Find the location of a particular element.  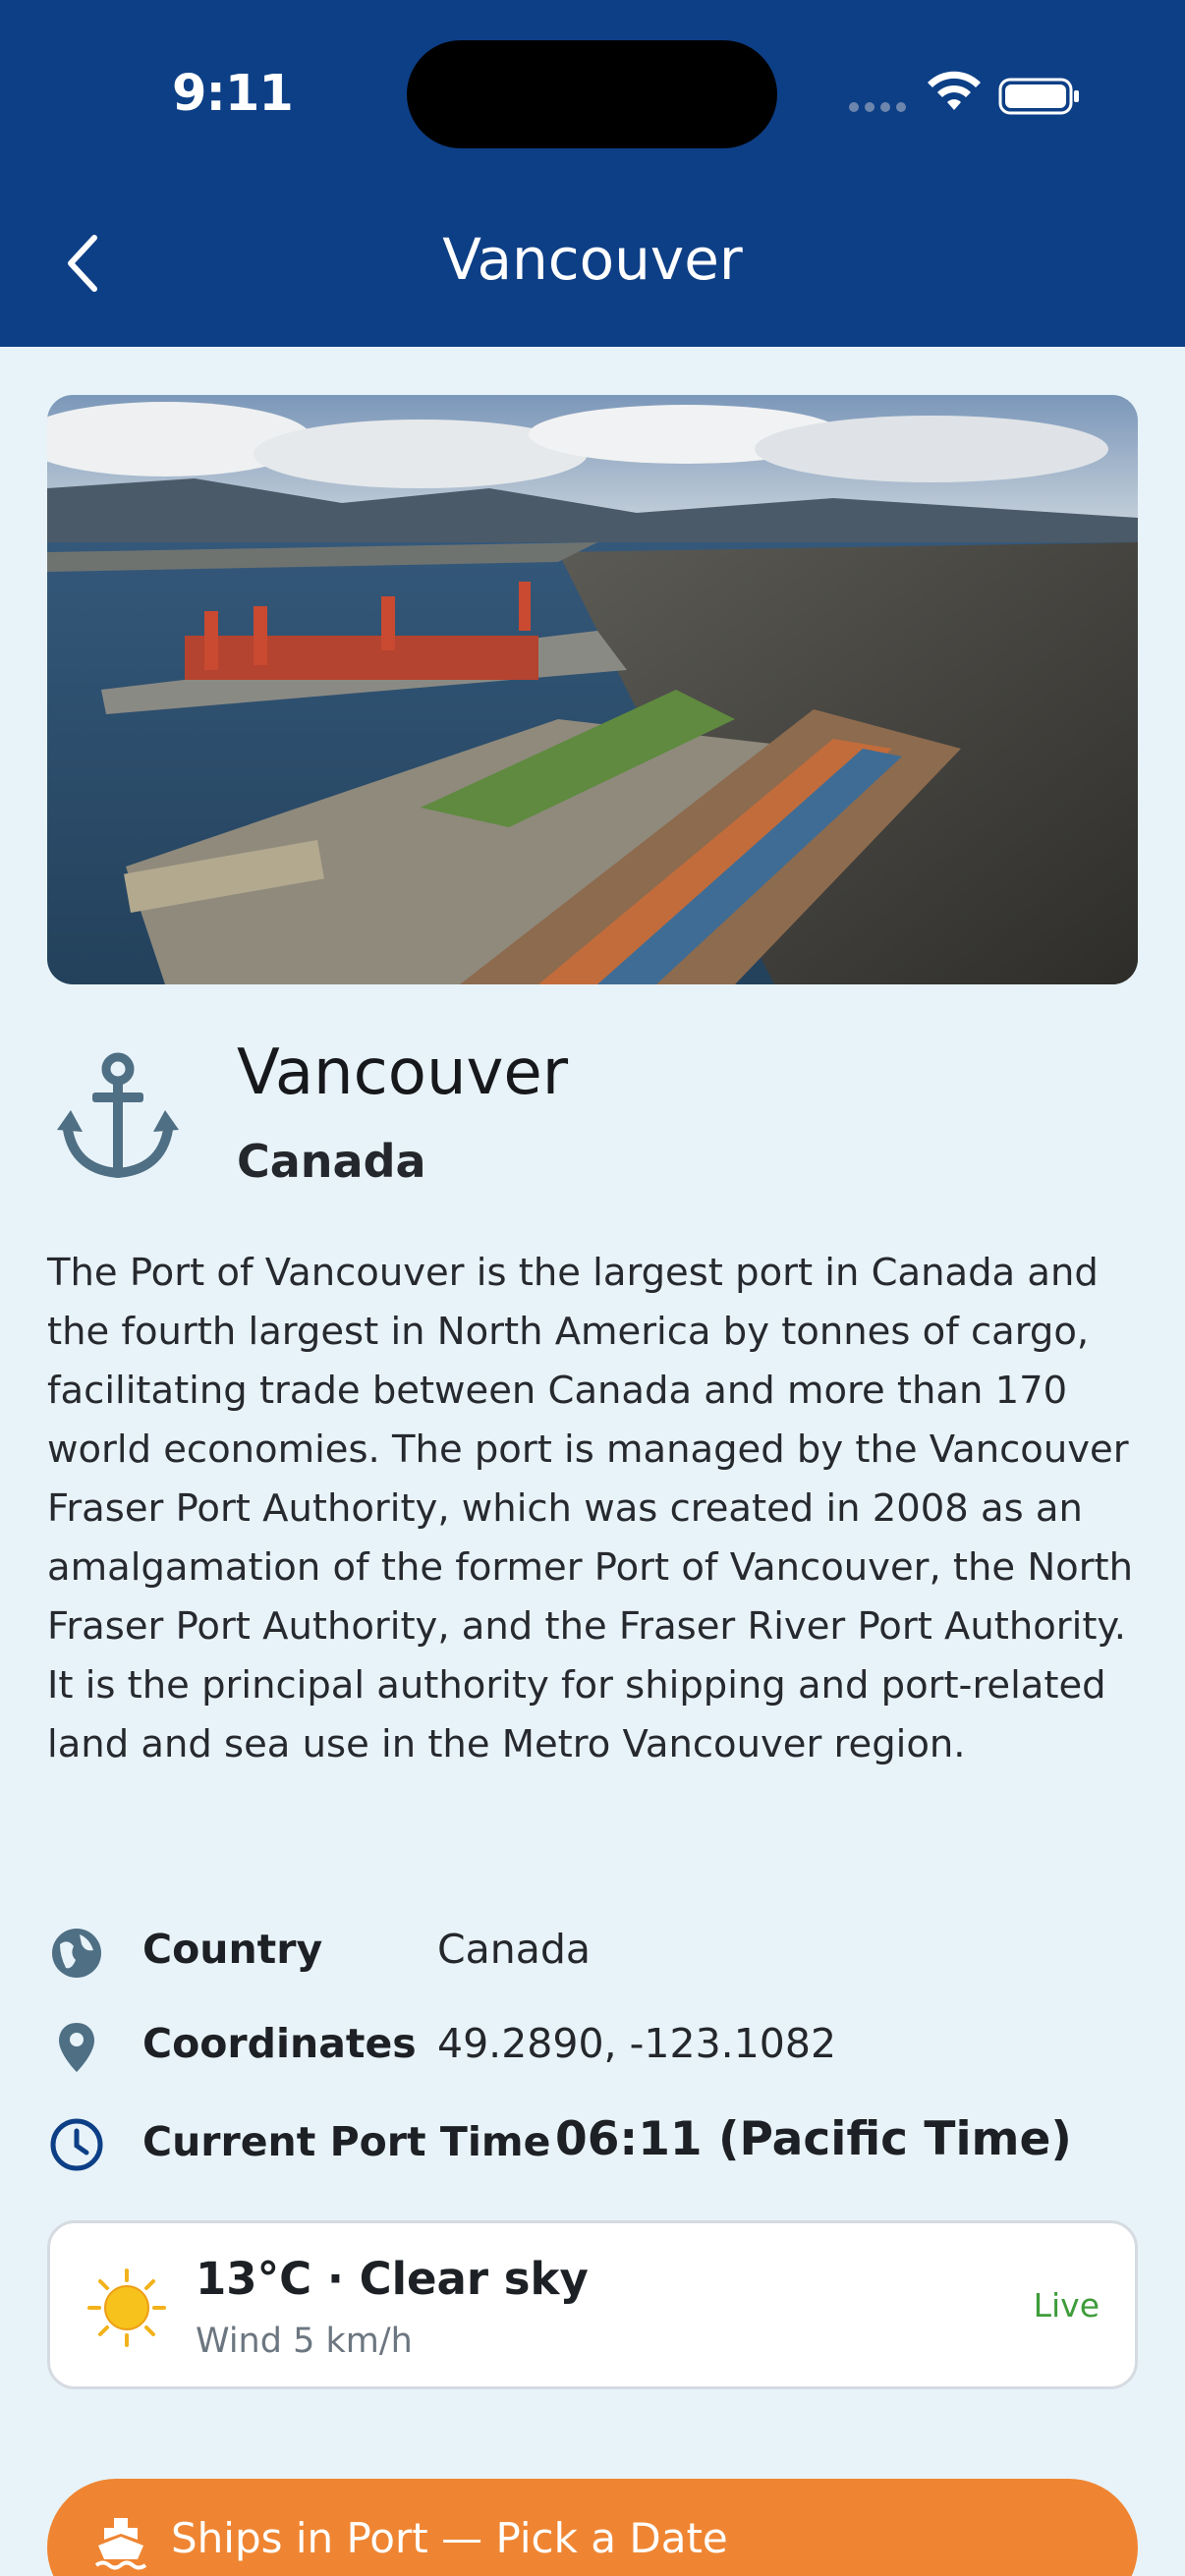

info-label-time: Current Port Time is located at coordinates (347, 2141).